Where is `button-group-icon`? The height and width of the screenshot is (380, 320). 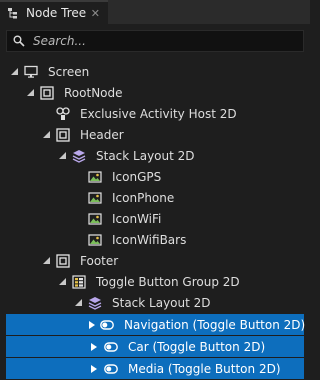 button-group-icon is located at coordinates (79, 281).